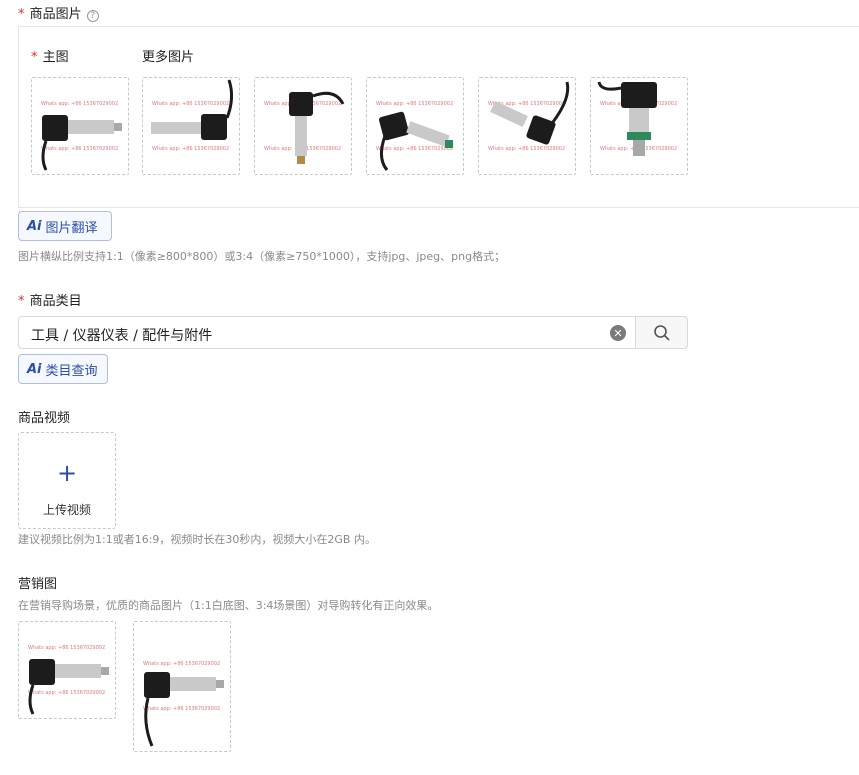 Image resolution: width=859 pixels, height=775 pixels. I want to click on category-search-button, so click(661, 332).